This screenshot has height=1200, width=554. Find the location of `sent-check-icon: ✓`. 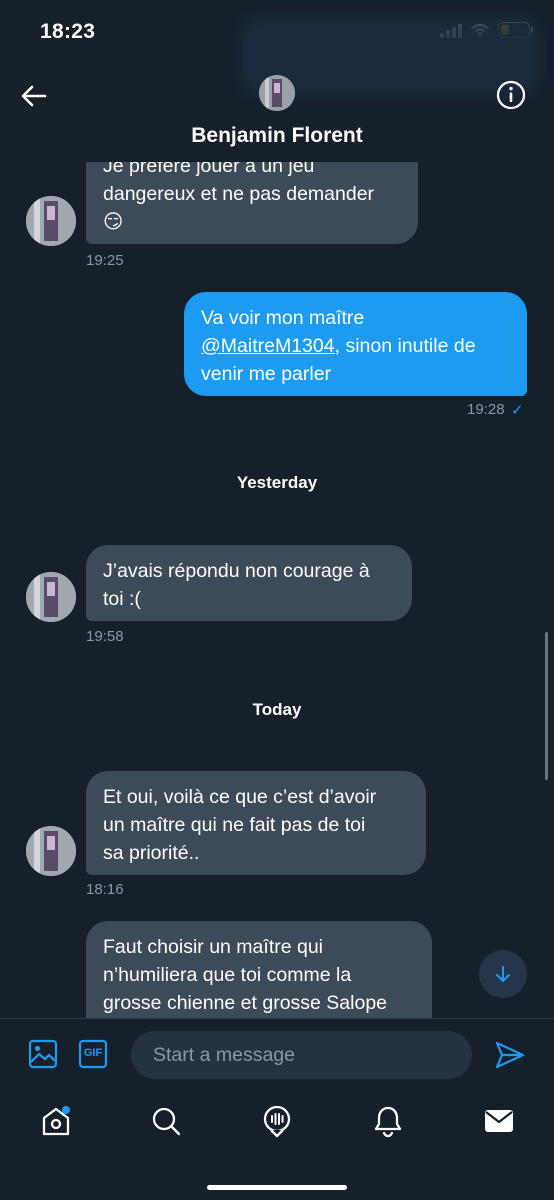

sent-check-icon: ✓ is located at coordinates (517, 410).